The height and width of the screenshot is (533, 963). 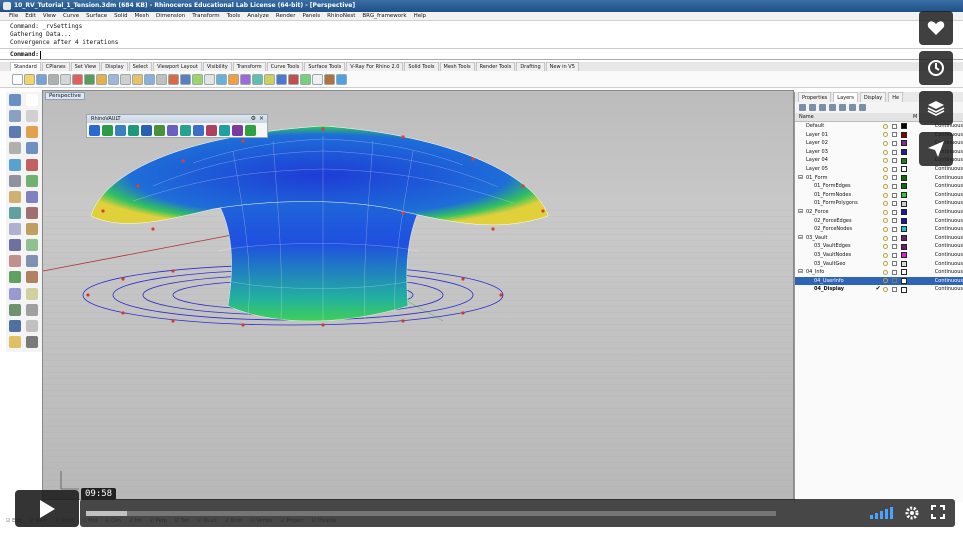 What do you see at coordinates (879, 212) in the screenshot?
I see `layer-row: ⊟ 02_Force Continuous` at bounding box center [879, 212].